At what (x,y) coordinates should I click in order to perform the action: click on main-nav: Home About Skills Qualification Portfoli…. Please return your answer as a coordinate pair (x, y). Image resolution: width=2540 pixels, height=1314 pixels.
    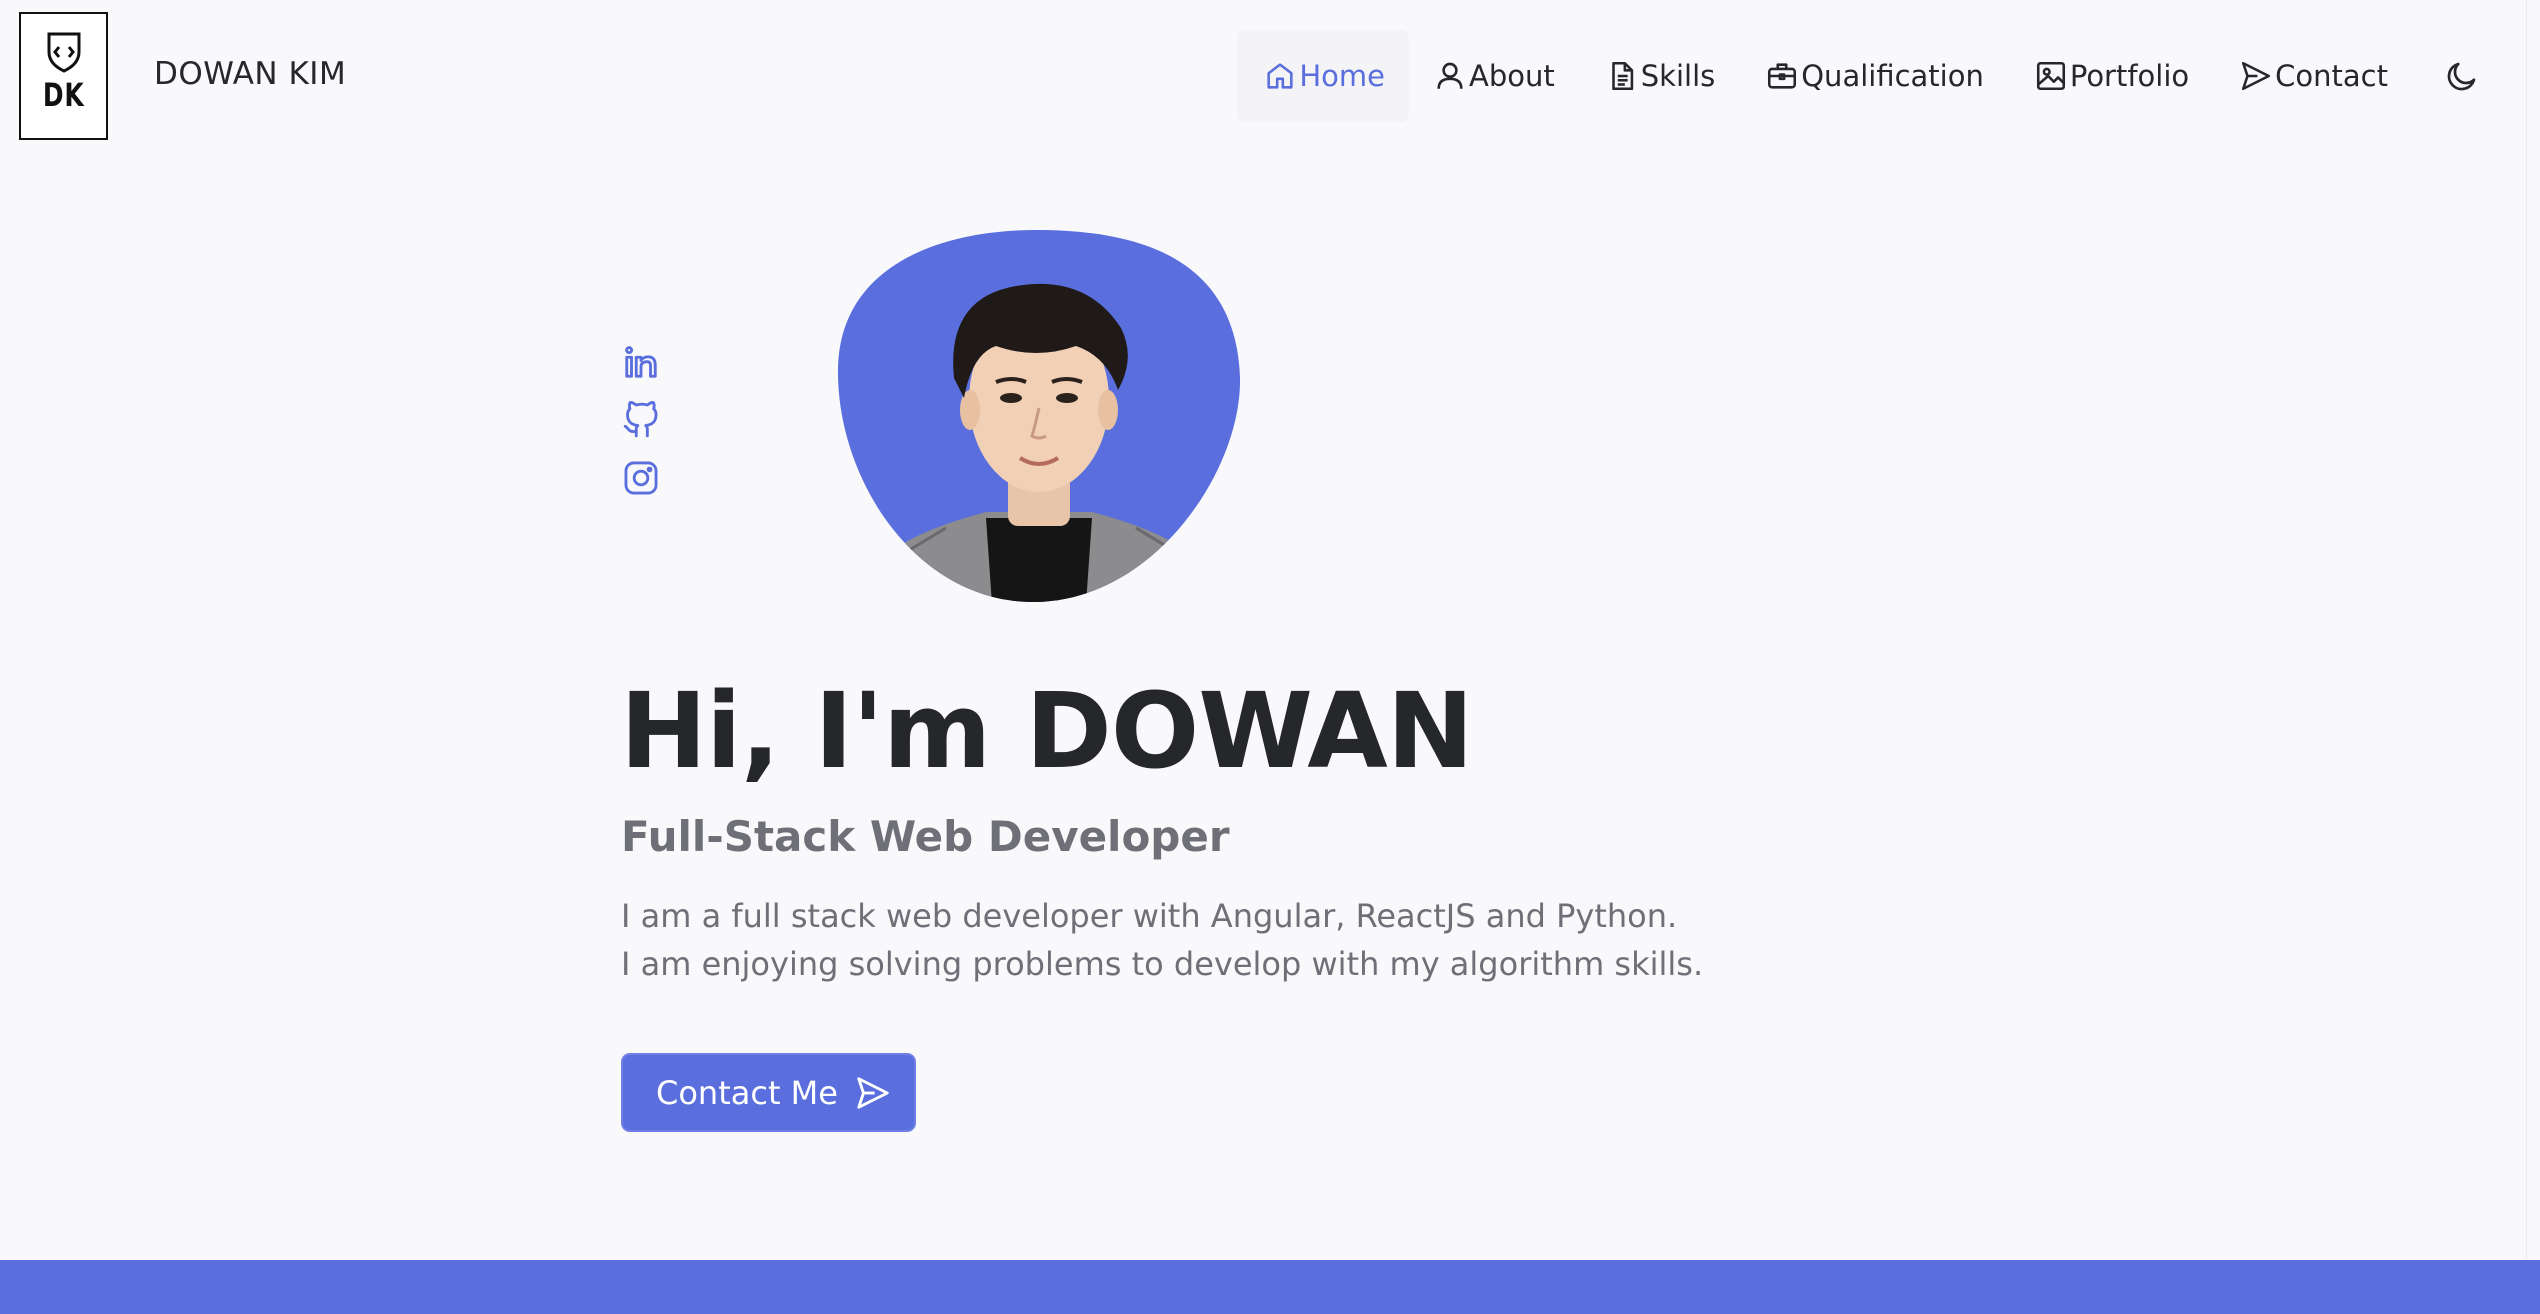
    Looking at the image, I should click on (1888, 76).